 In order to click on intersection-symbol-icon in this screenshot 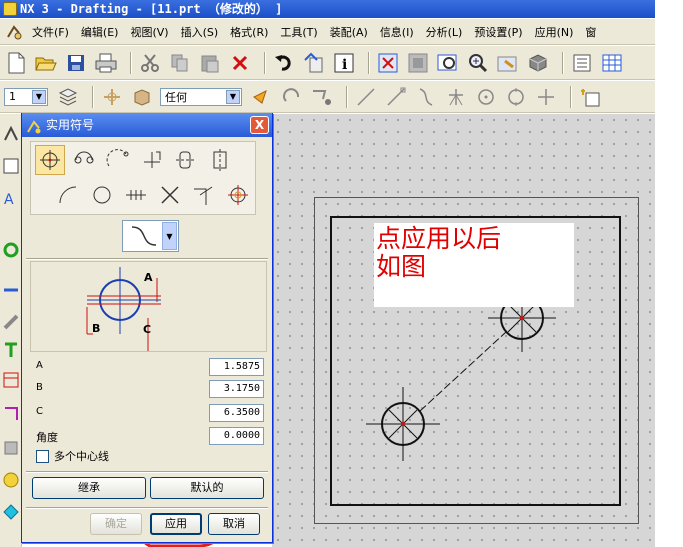, I will do `click(203, 195)`.